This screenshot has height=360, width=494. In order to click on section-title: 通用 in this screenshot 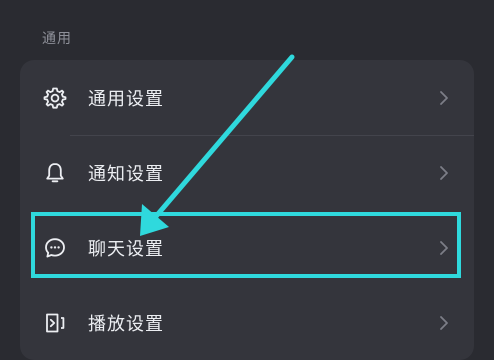, I will do `click(57, 39)`.